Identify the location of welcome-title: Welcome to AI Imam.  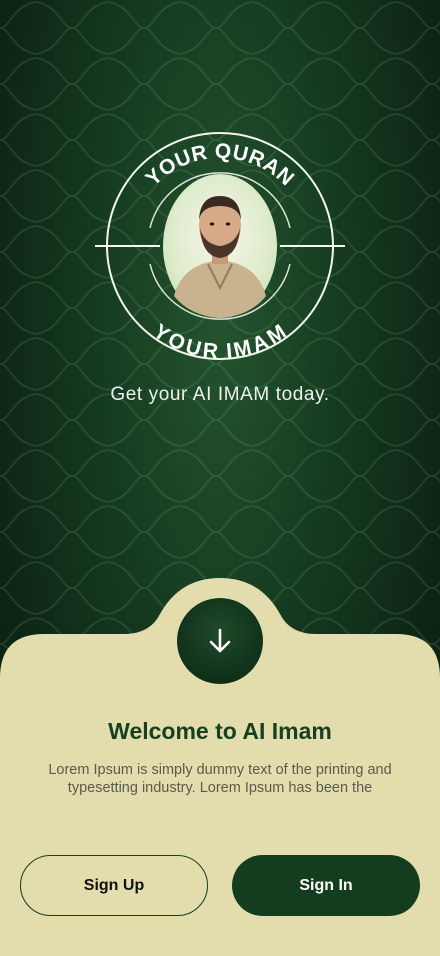
(220, 731).